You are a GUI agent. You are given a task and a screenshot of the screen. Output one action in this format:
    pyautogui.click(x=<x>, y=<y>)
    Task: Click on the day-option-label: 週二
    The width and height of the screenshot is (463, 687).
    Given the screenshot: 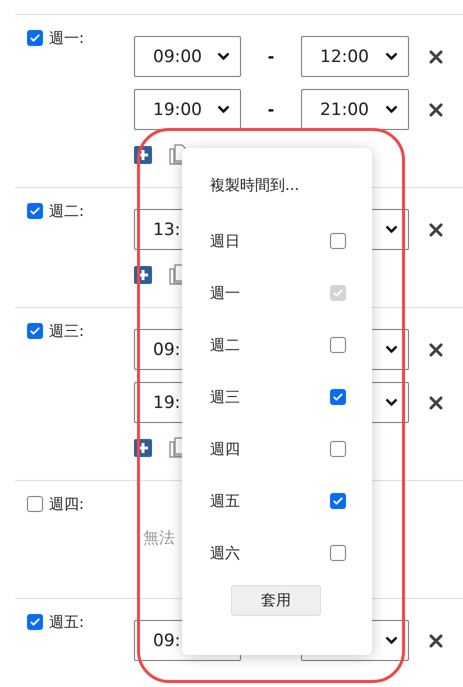 What is the action you would take?
    pyautogui.click(x=225, y=345)
    